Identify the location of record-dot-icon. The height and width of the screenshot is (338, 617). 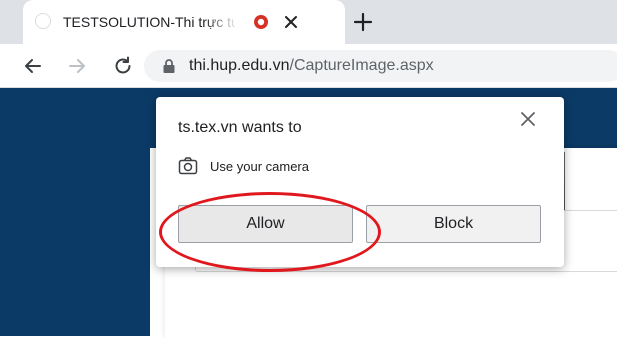
(261, 22).